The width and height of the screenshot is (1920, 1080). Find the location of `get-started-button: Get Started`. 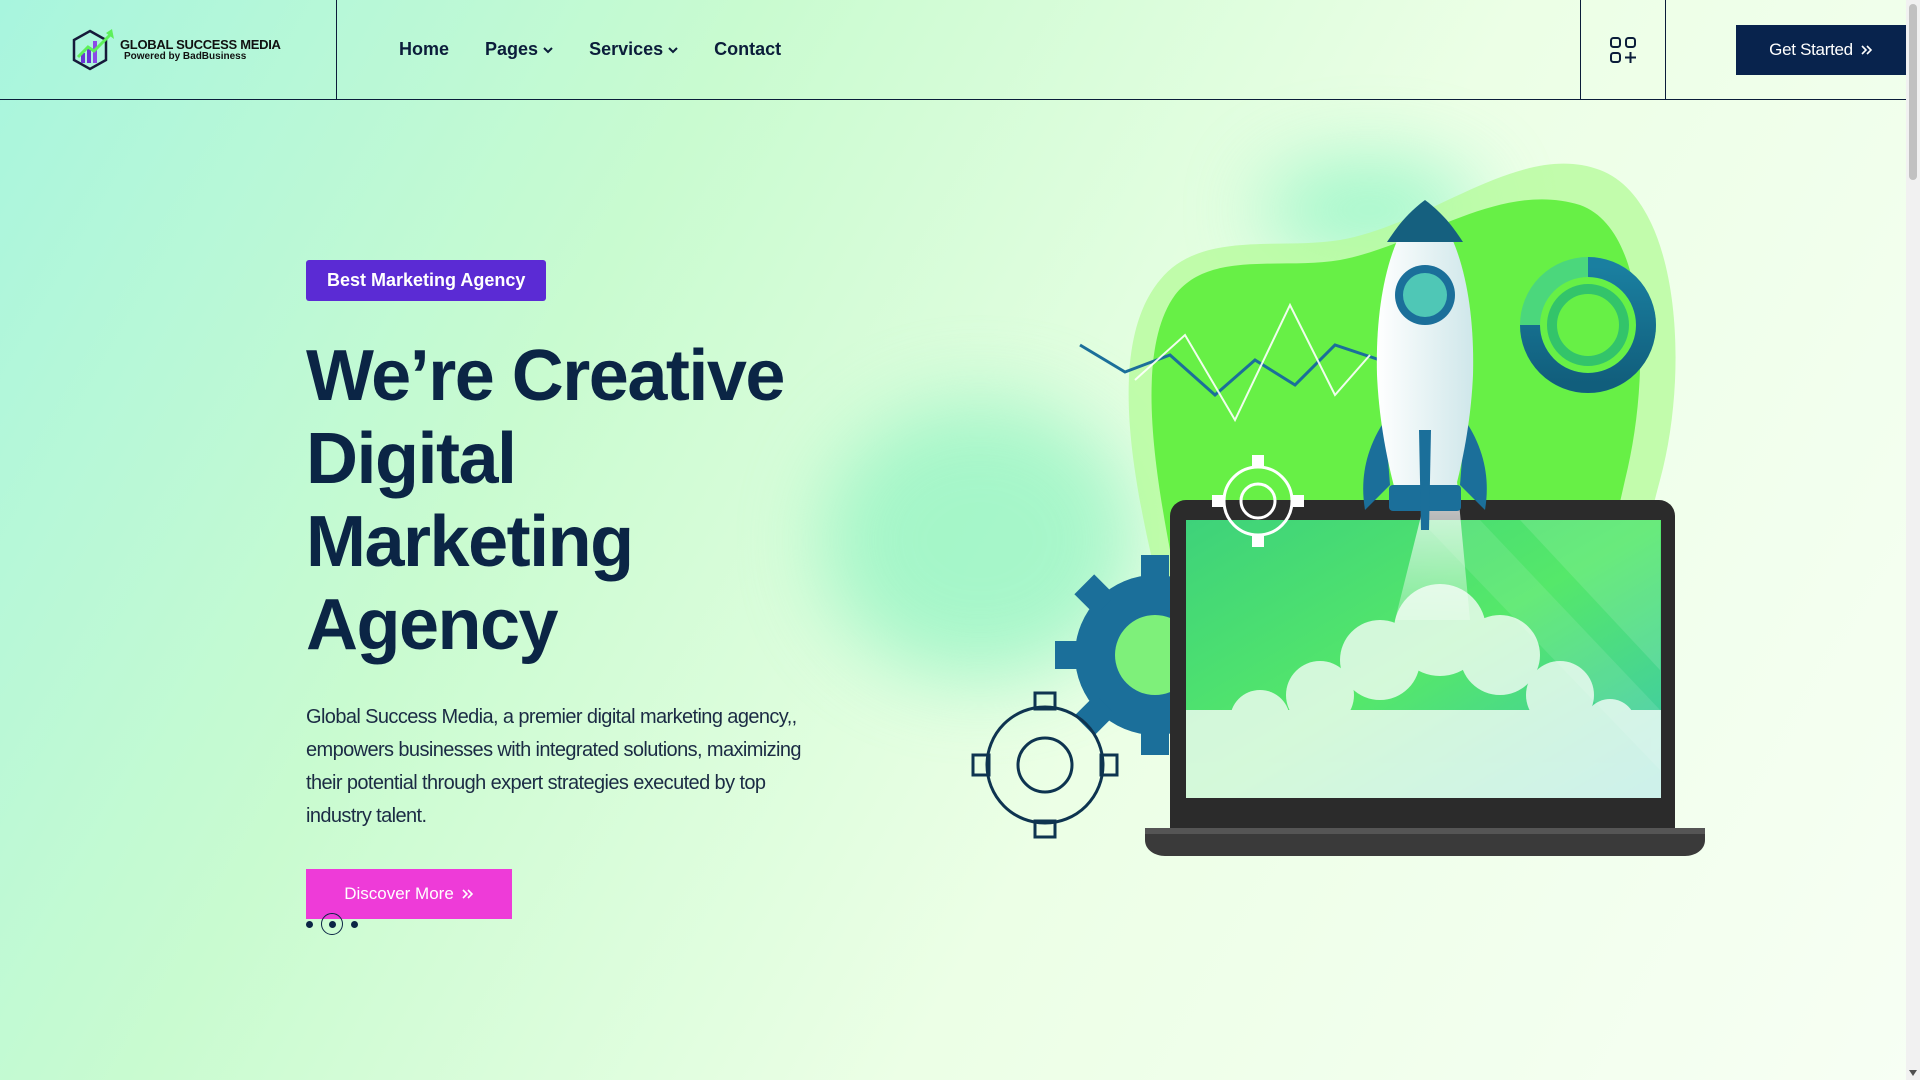

get-started-button: Get Started is located at coordinates (1821, 49).